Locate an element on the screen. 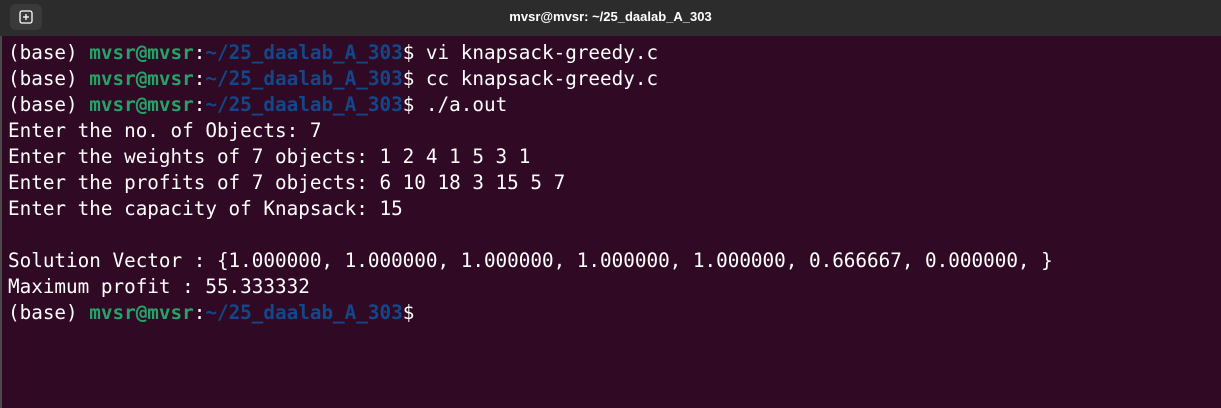 The width and height of the screenshot is (1221, 408). new-tab-button is located at coordinates (26, 17).